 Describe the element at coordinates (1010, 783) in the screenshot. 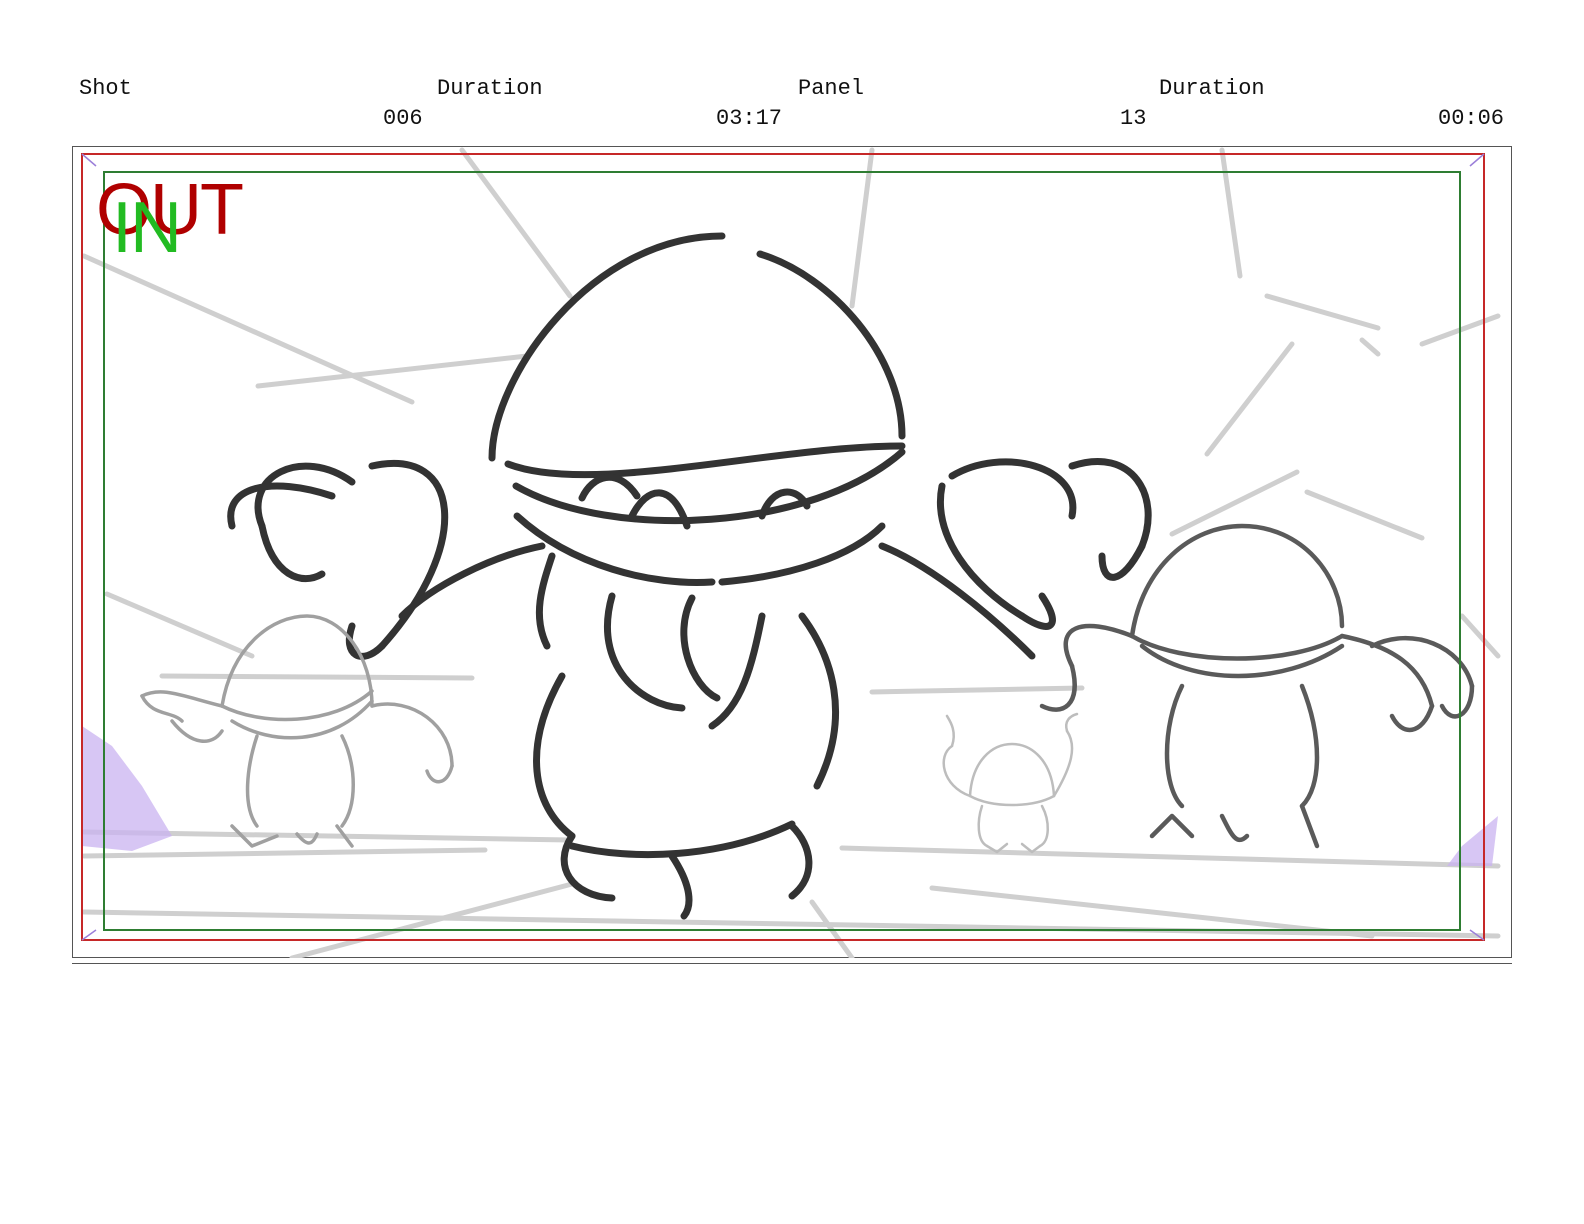

I see `far-background-creature` at that location.